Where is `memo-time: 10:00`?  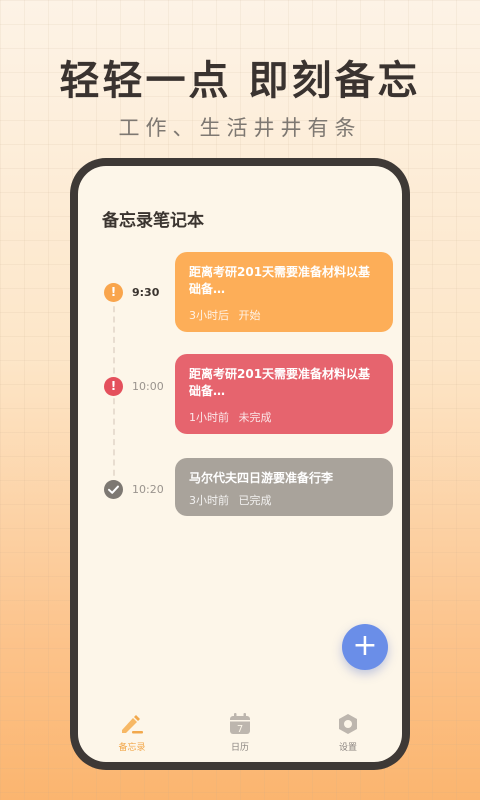
memo-time: 10:00 is located at coordinates (148, 386).